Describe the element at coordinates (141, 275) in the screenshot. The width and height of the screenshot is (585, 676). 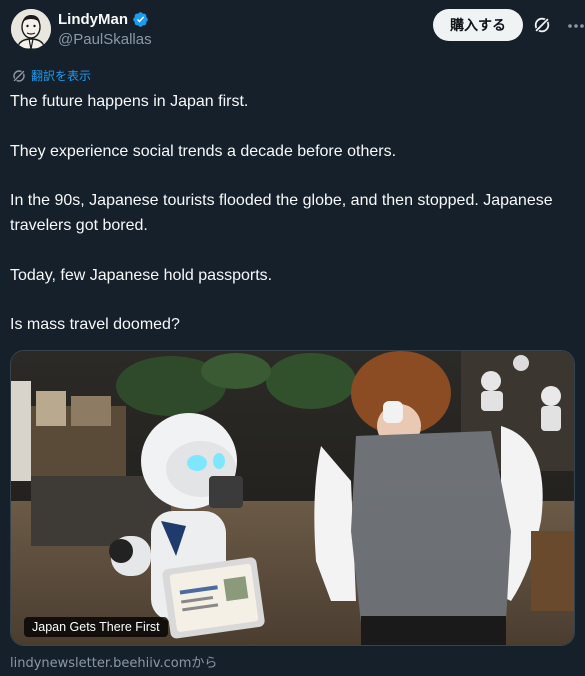
I see `tweet-paragraph: Today, few Japanese hold passports.` at that location.